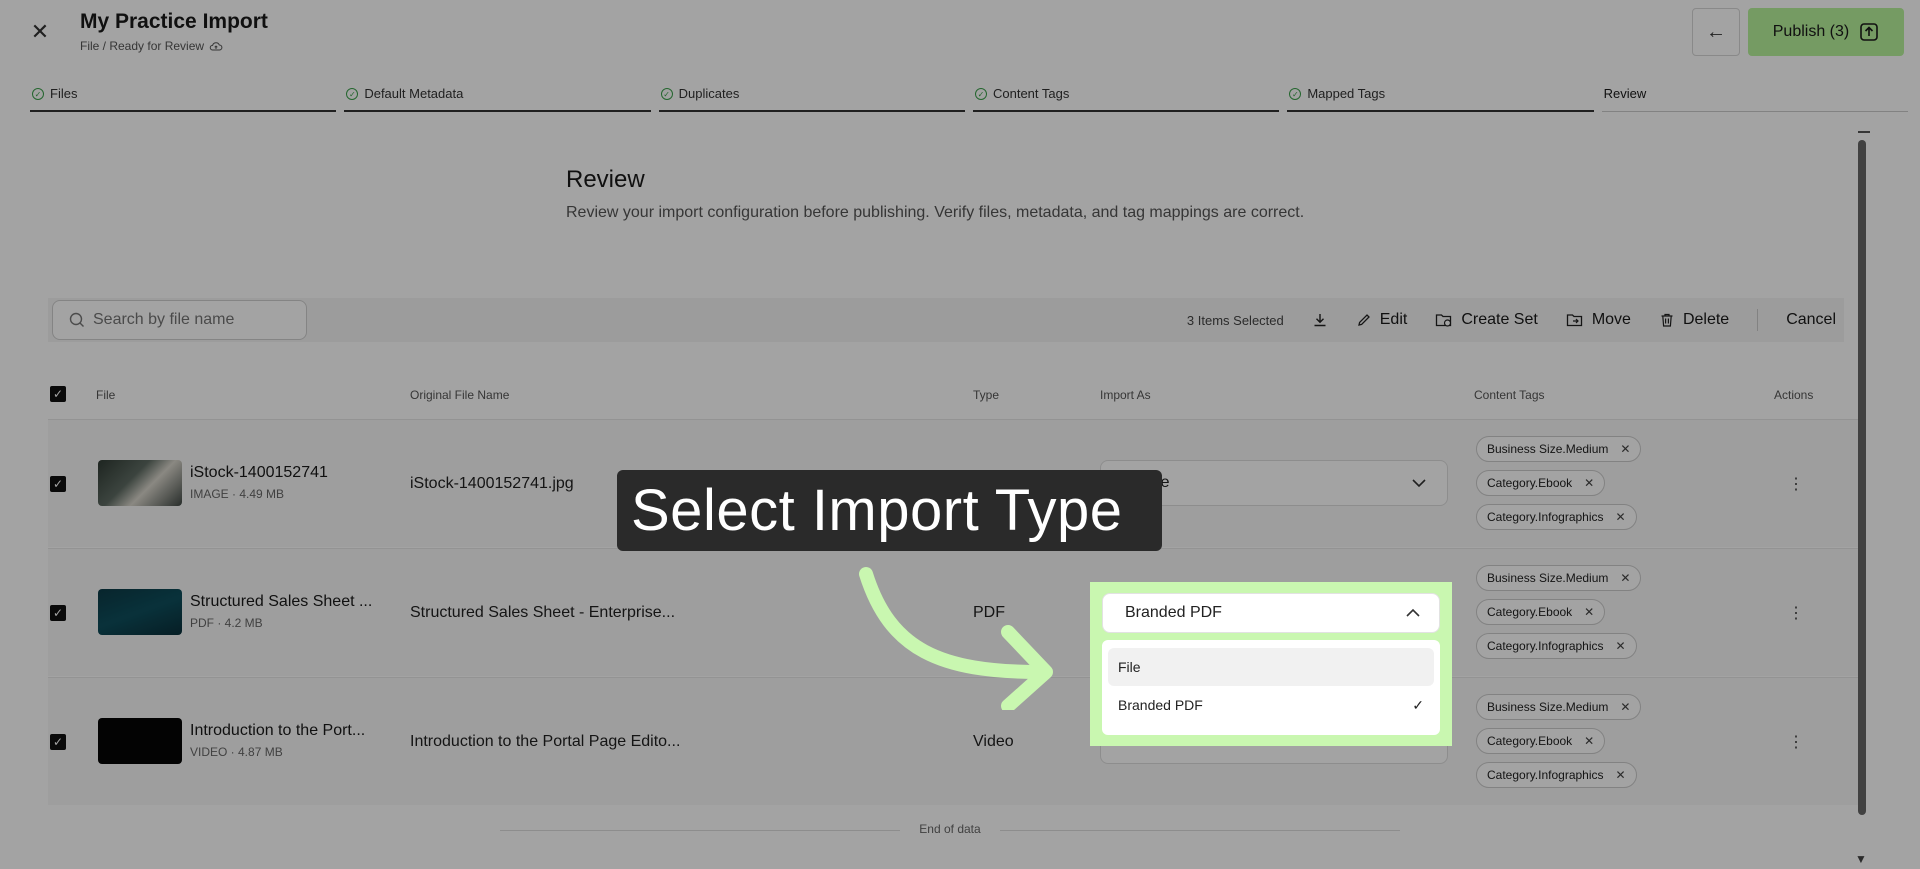 The height and width of the screenshot is (869, 1920). Describe the element at coordinates (1418, 704) in the screenshot. I see `check-icon: ✓` at that location.